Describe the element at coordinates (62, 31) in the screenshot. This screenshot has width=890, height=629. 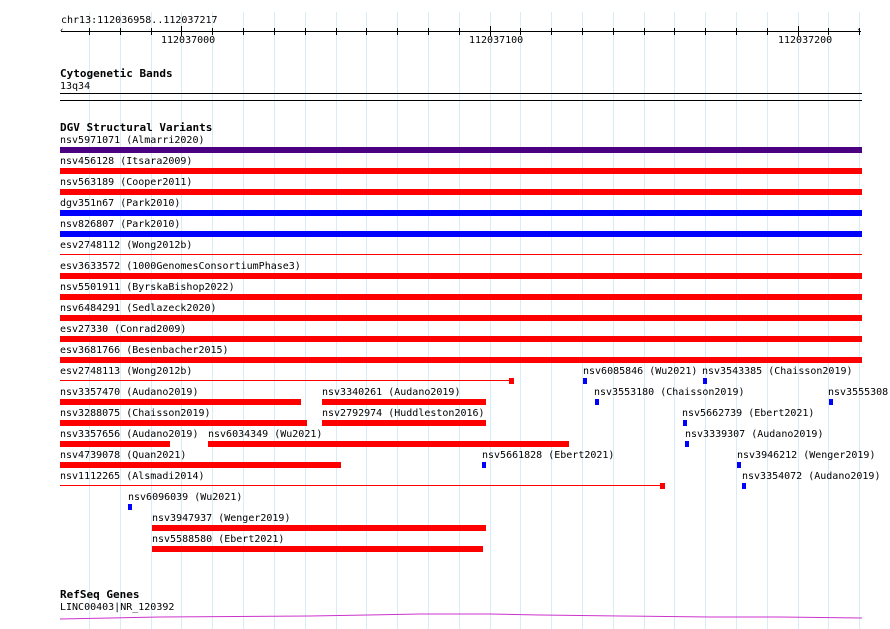
I see `ruler-left-arrow: ‹` at that location.